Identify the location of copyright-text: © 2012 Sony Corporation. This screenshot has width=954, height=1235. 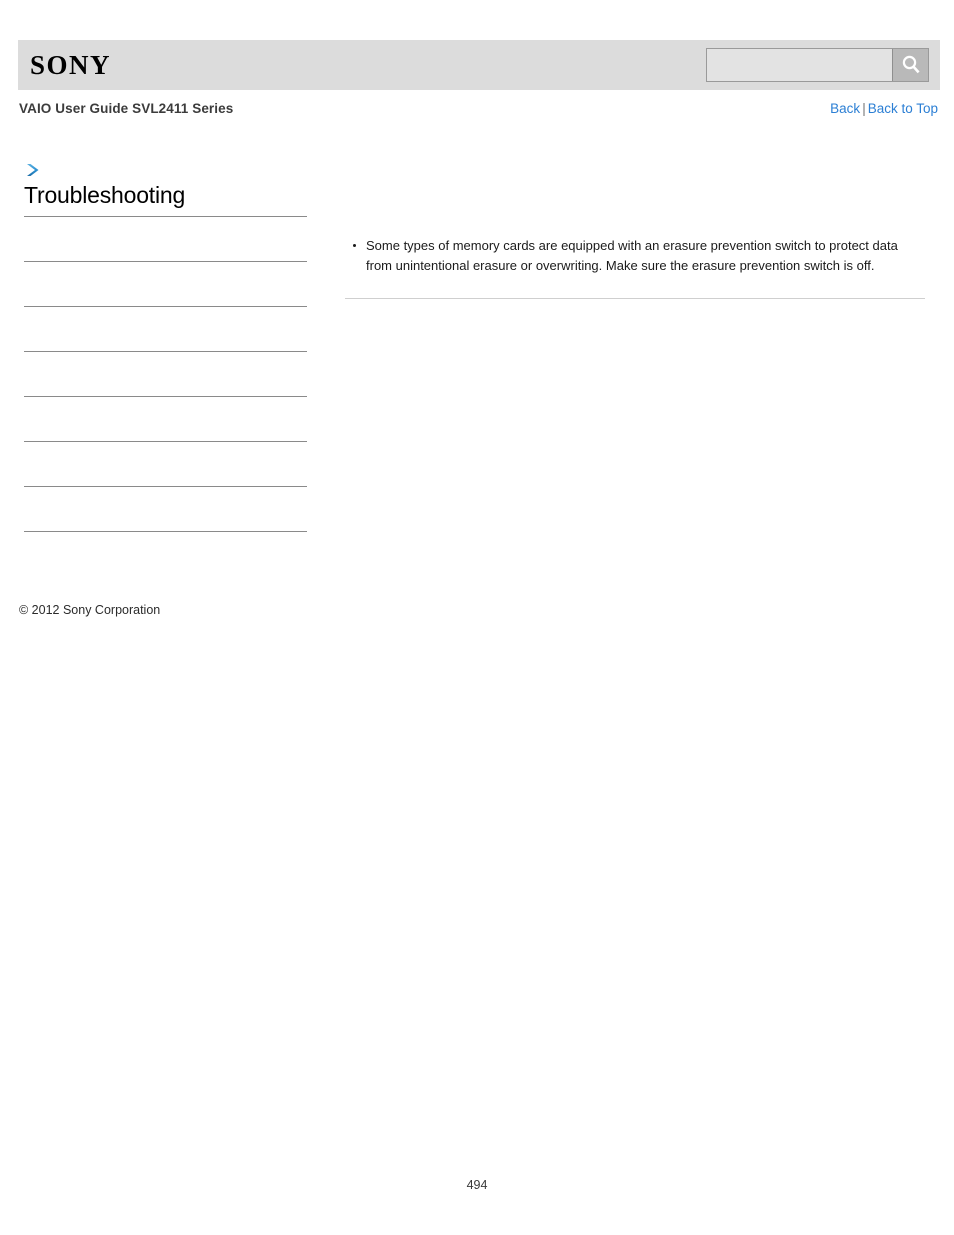
(90, 610).